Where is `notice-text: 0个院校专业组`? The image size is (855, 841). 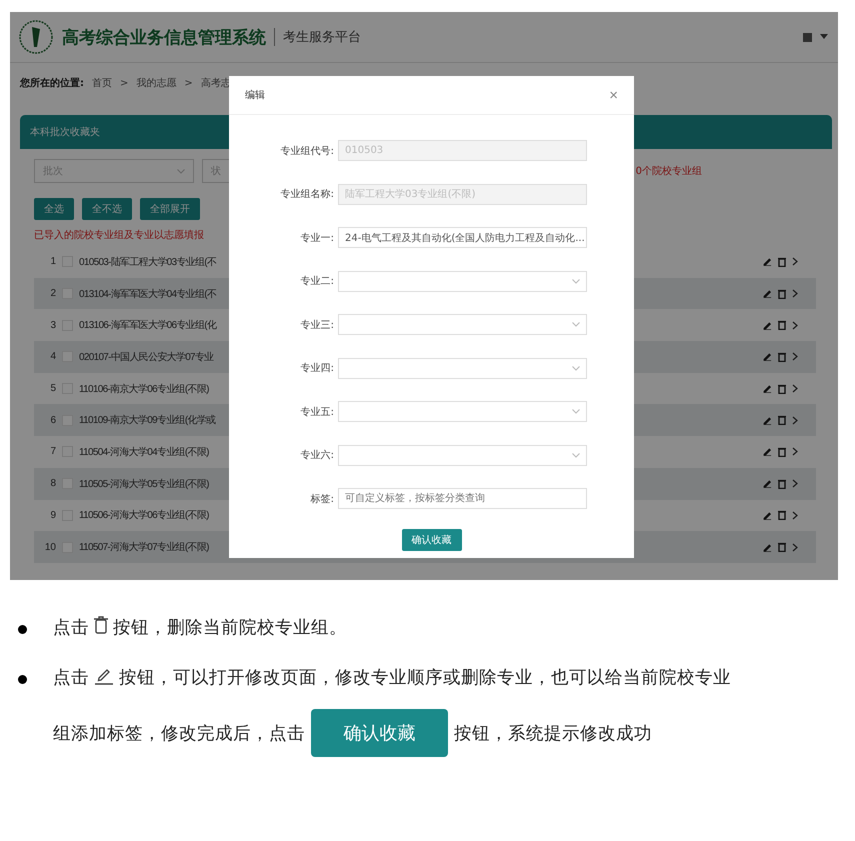 notice-text: 0个院校专业组 is located at coordinates (669, 171).